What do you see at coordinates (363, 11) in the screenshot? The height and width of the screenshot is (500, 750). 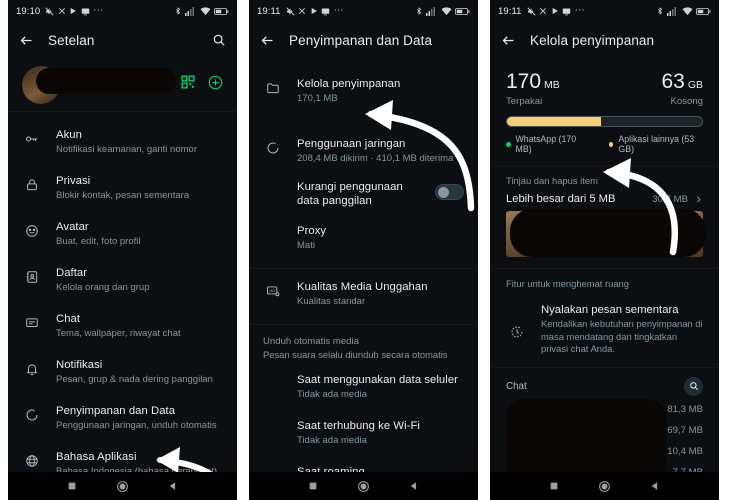 I see `status-bar-2: 19:11 ⋯` at bounding box center [363, 11].